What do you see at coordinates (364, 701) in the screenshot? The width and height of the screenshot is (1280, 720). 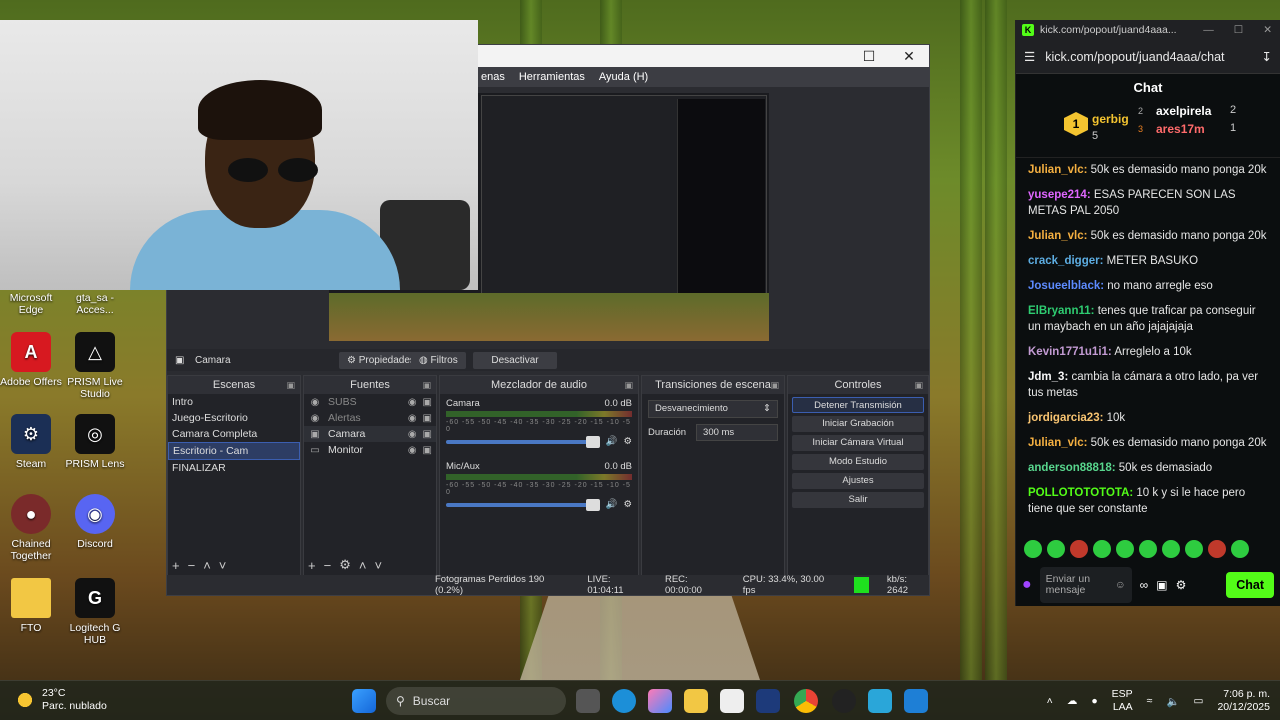 I see `start-icon` at bounding box center [364, 701].